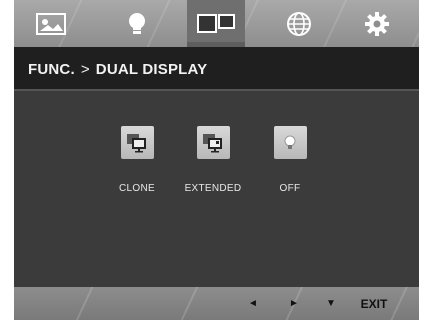  What do you see at coordinates (216, 303) in the screenshot?
I see `bottom-bar: ◄ ► ▼ EXIT` at bounding box center [216, 303].